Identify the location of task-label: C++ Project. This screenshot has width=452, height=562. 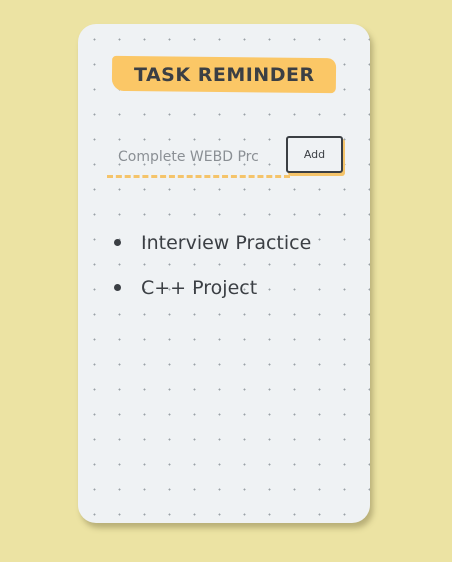
(199, 287).